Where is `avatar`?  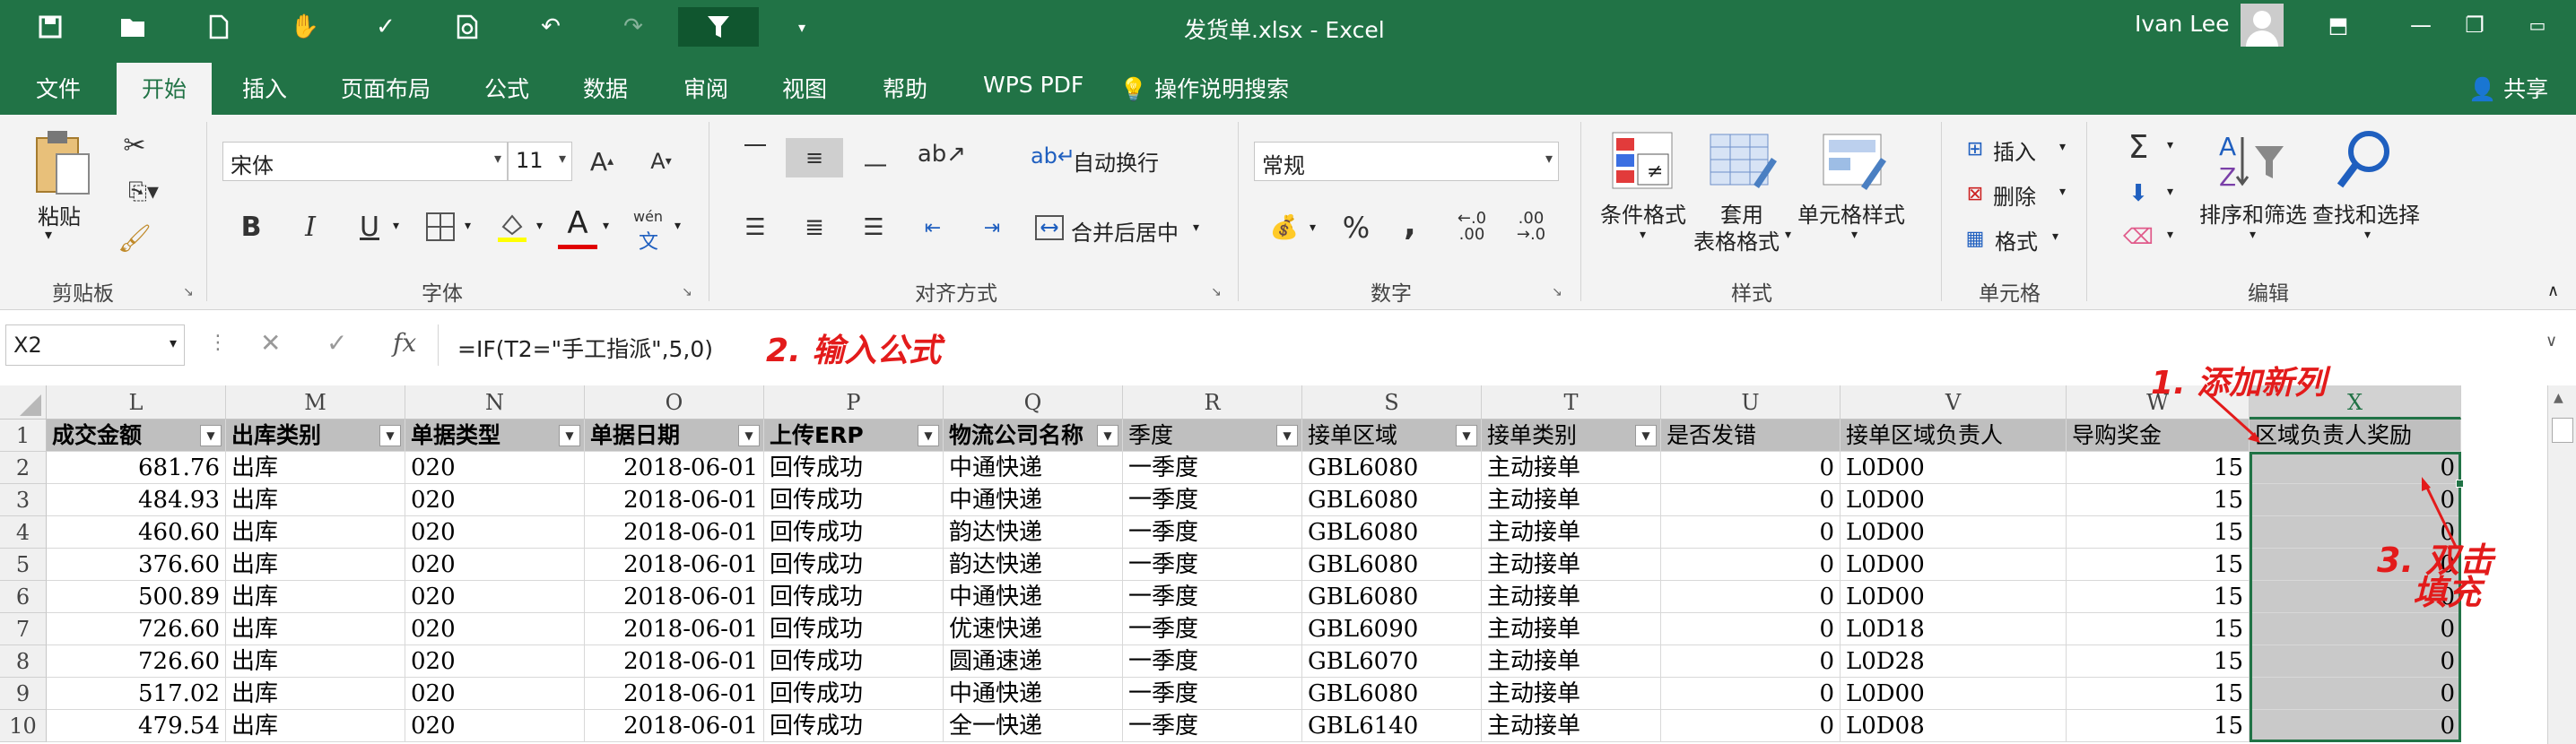 avatar is located at coordinates (2262, 25).